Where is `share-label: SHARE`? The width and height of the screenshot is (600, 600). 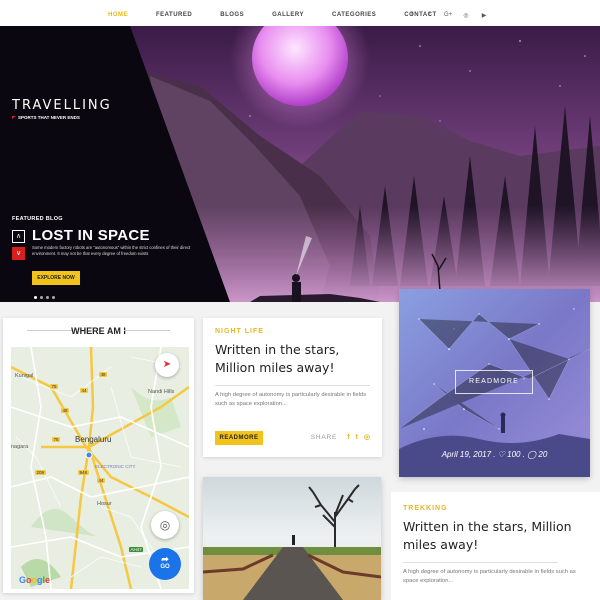 share-label: SHARE is located at coordinates (324, 437).